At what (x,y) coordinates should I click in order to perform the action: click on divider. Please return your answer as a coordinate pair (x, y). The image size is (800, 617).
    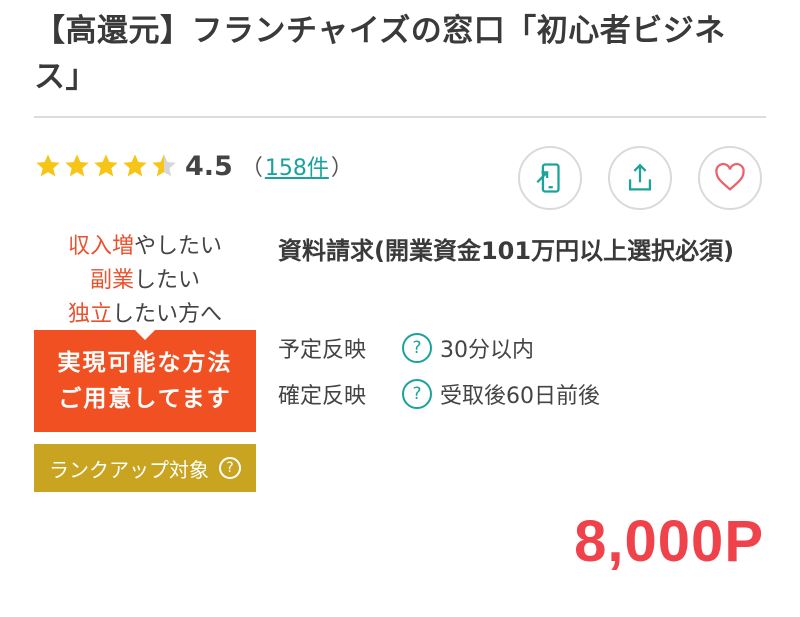
    Looking at the image, I should click on (400, 117).